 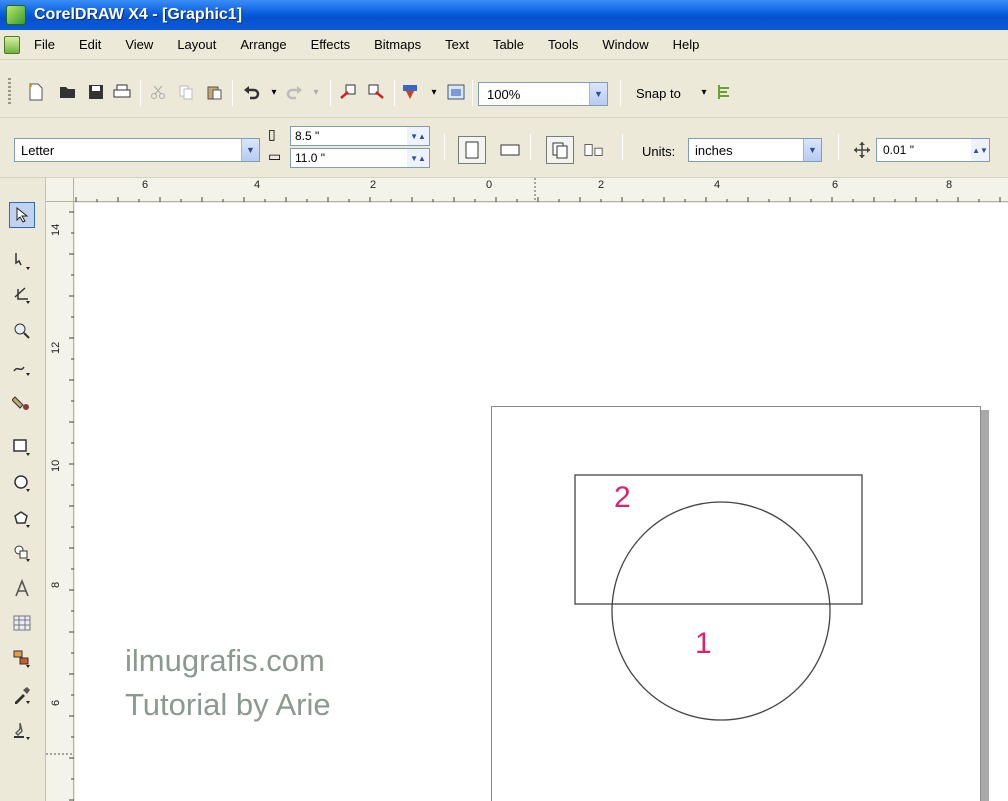 I want to click on rectangle-tool-icon, so click(x=22, y=447).